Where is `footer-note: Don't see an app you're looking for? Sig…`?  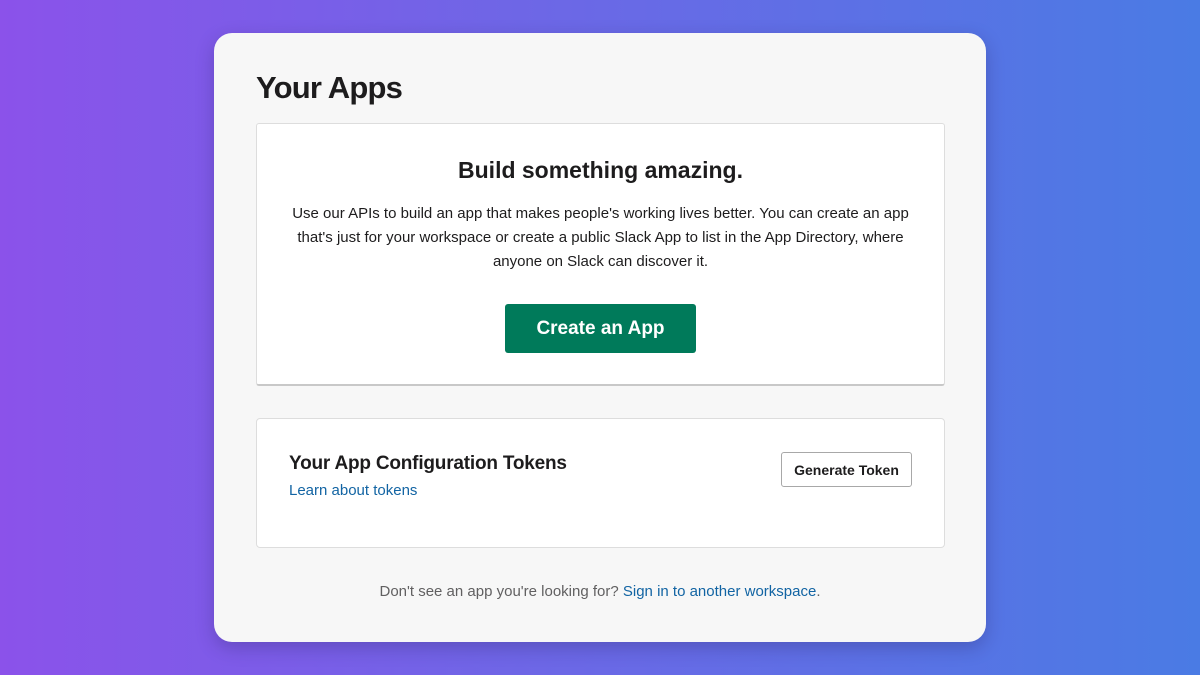 footer-note: Don't see an app you're looking for? Sig… is located at coordinates (600, 591).